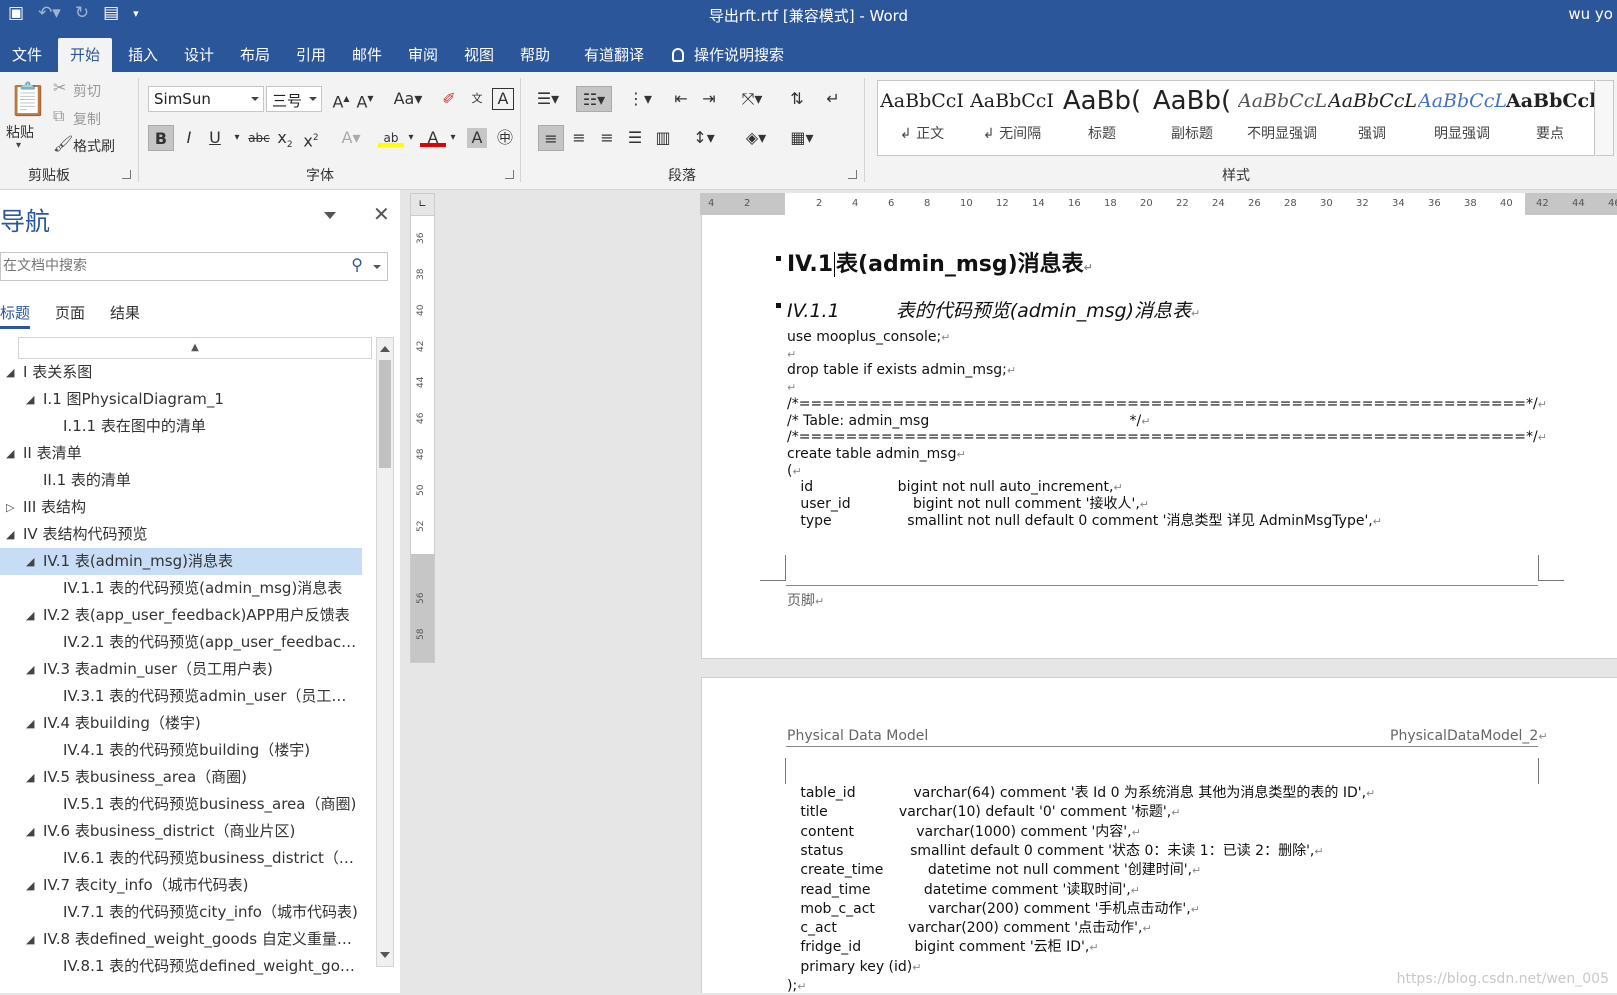  What do you see at coordinates (868, 337) in the screenshot?
I see `code-line: use mooplus_console;↵` at bounding box center [868, 337].